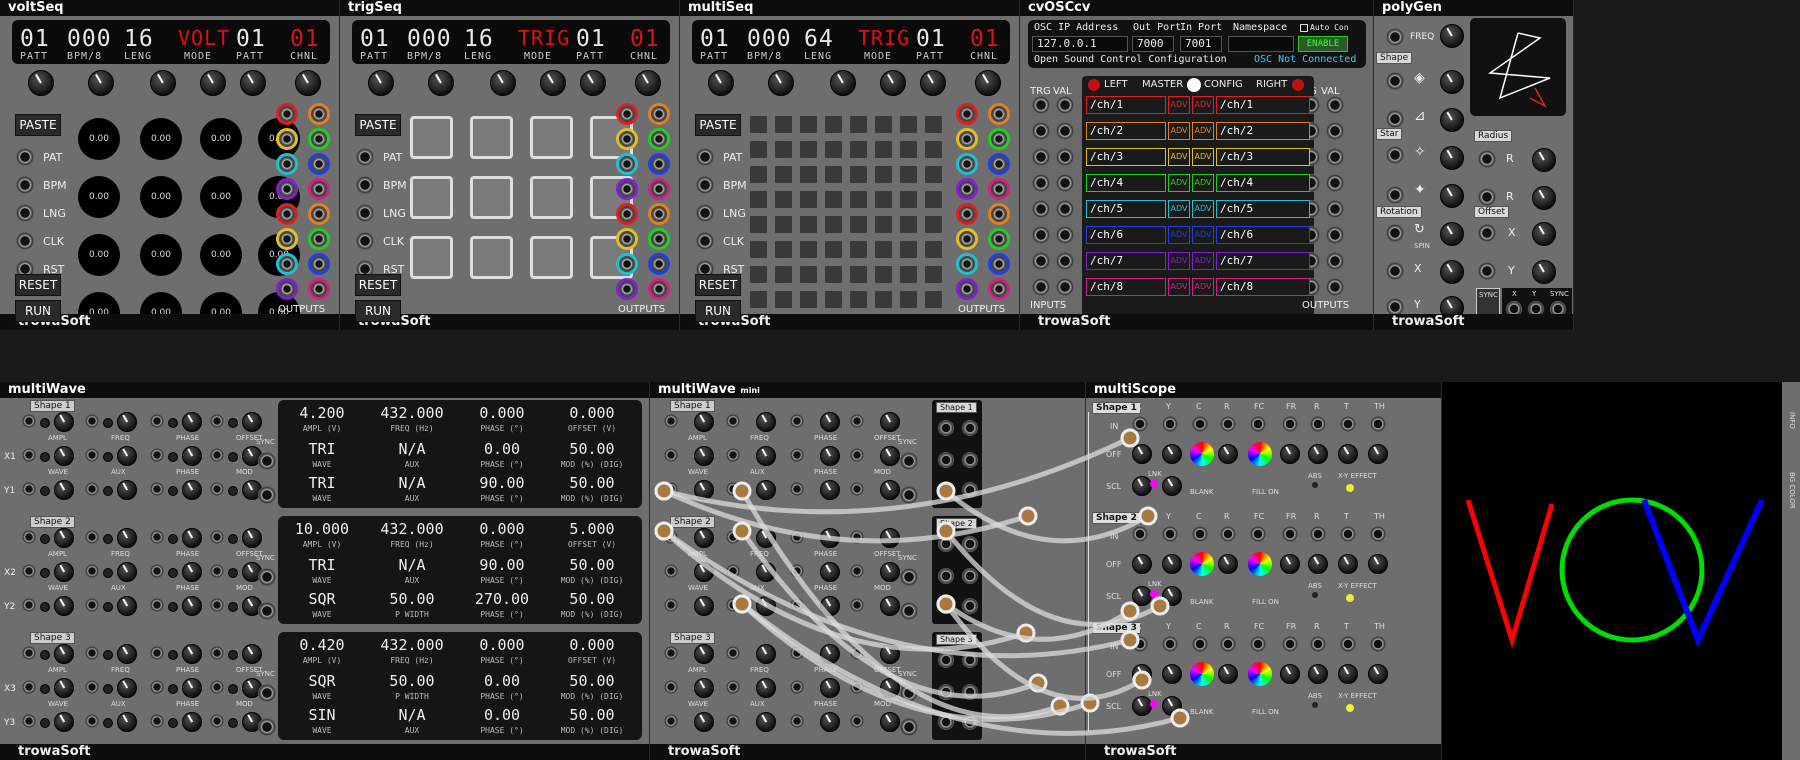 Image resolution: width=1800 pixels, height=760 pixels. I want to click on step-knob-11: 0.00, so click(221, 255).